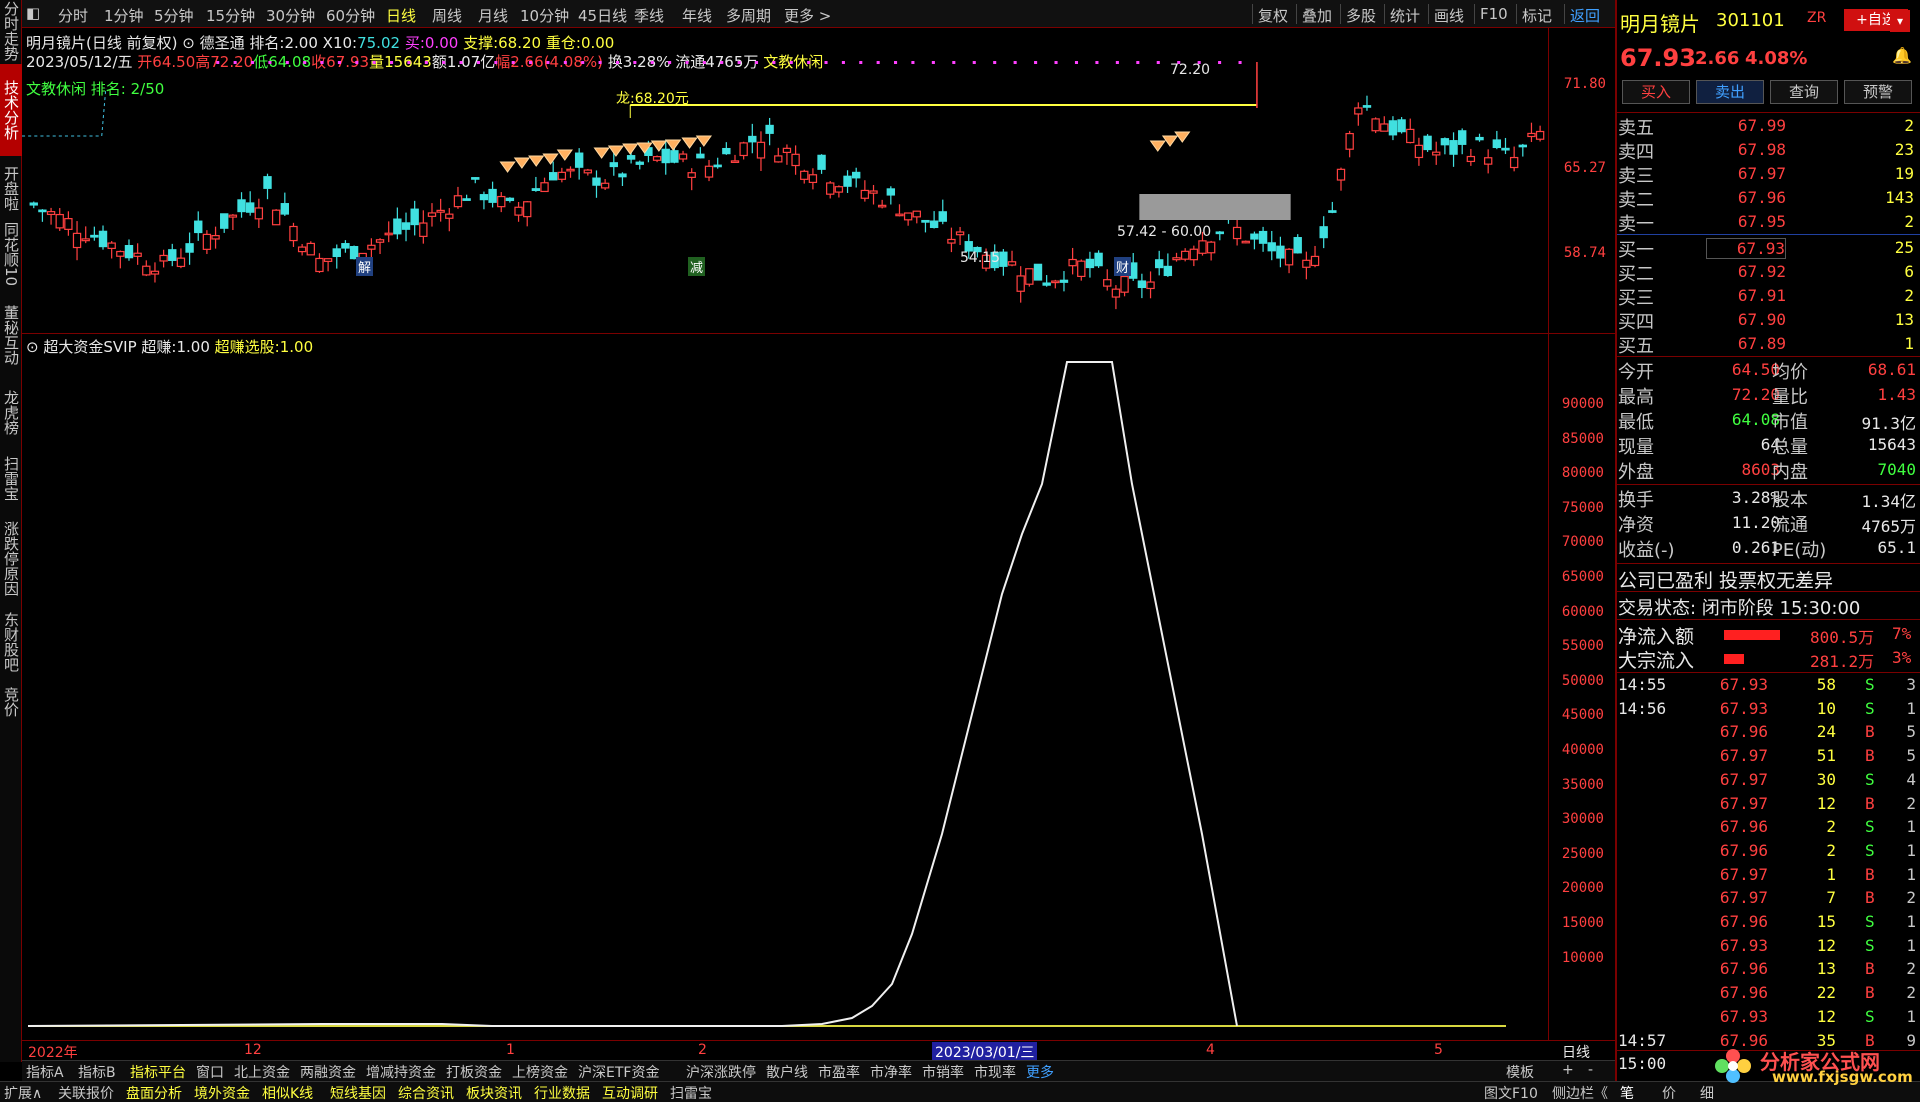 The height and width of the screenshot is (1102, 1920). What do you see at coordinates (11, 110) in the screenshot?
I see `left-tab-1: 技术分析` at bounding box center [11, 110].